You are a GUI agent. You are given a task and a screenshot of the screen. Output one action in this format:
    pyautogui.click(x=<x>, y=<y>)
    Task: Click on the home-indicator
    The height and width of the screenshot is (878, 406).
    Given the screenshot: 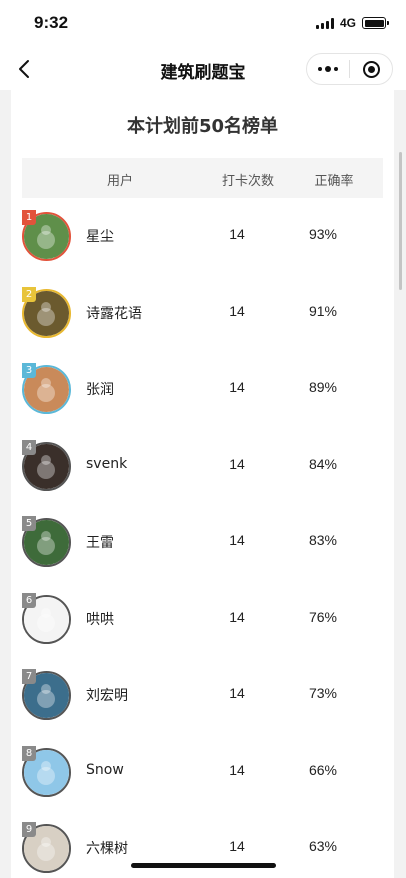 What is the action you would take?
    pyautogui.click(x=203, y=865)
    